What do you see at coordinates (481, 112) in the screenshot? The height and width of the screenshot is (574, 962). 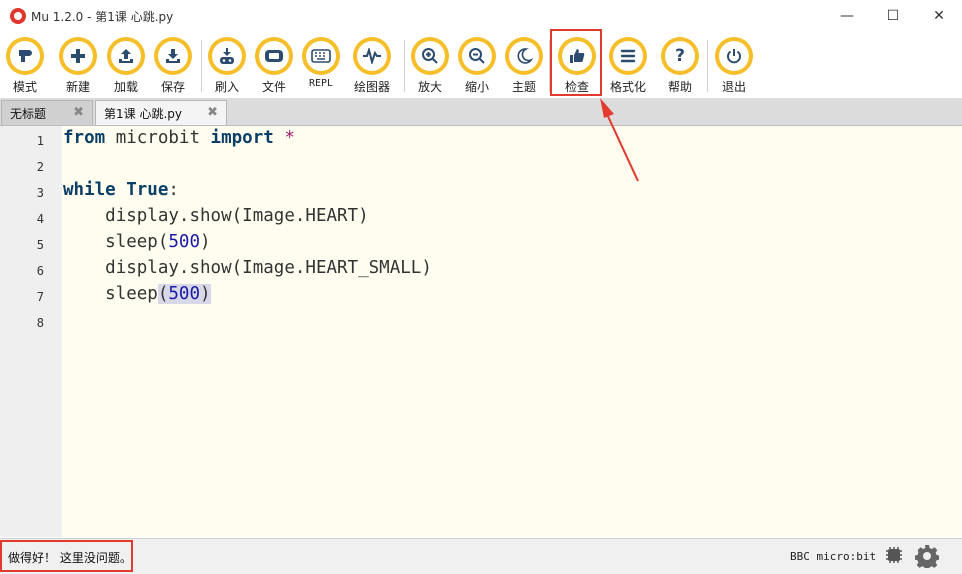 I see `tab-bar: 无标题 ✖ 第1课 心跳.py ✖` at bounding box center [481, 112].